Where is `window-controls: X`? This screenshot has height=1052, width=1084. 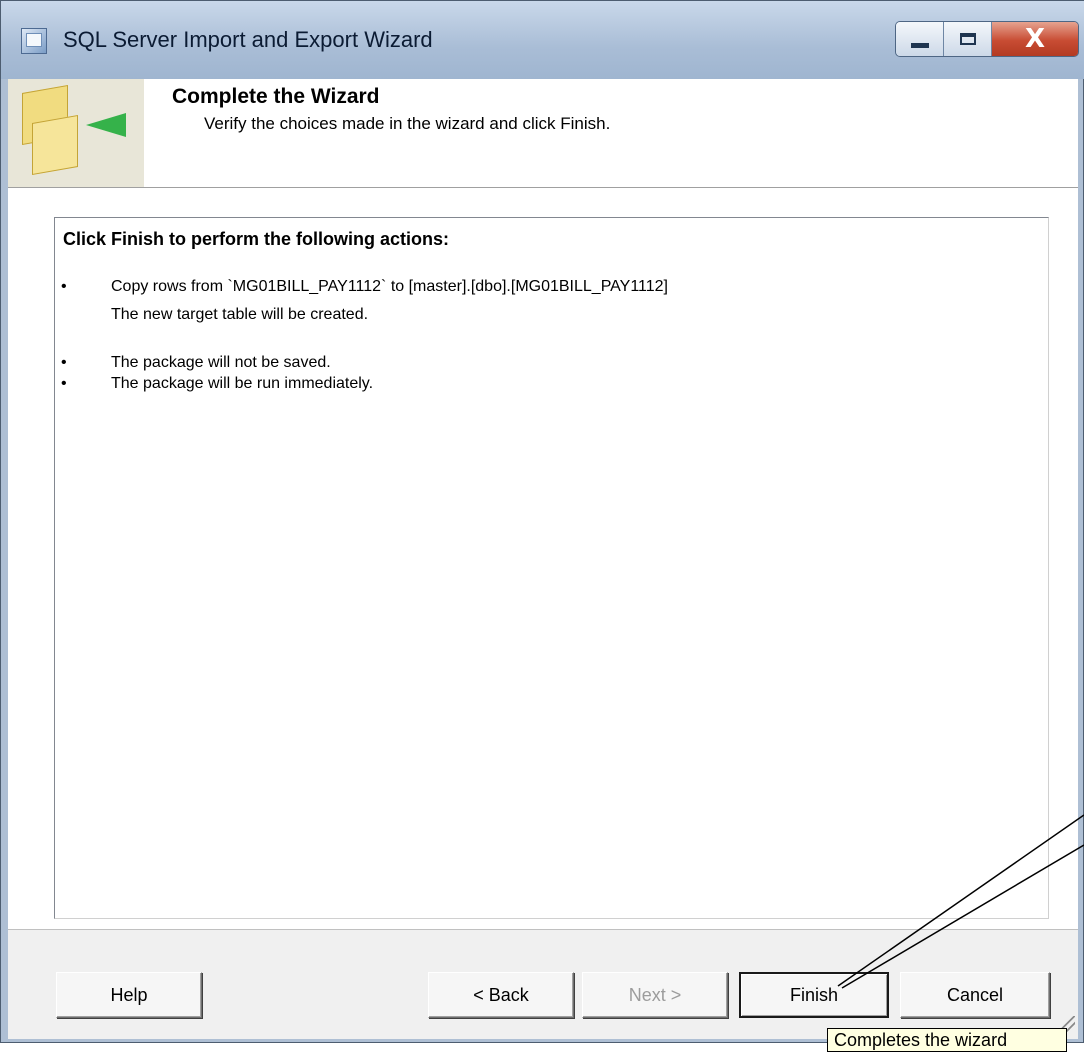 window-controls: X is located at coordinates (987, 39).